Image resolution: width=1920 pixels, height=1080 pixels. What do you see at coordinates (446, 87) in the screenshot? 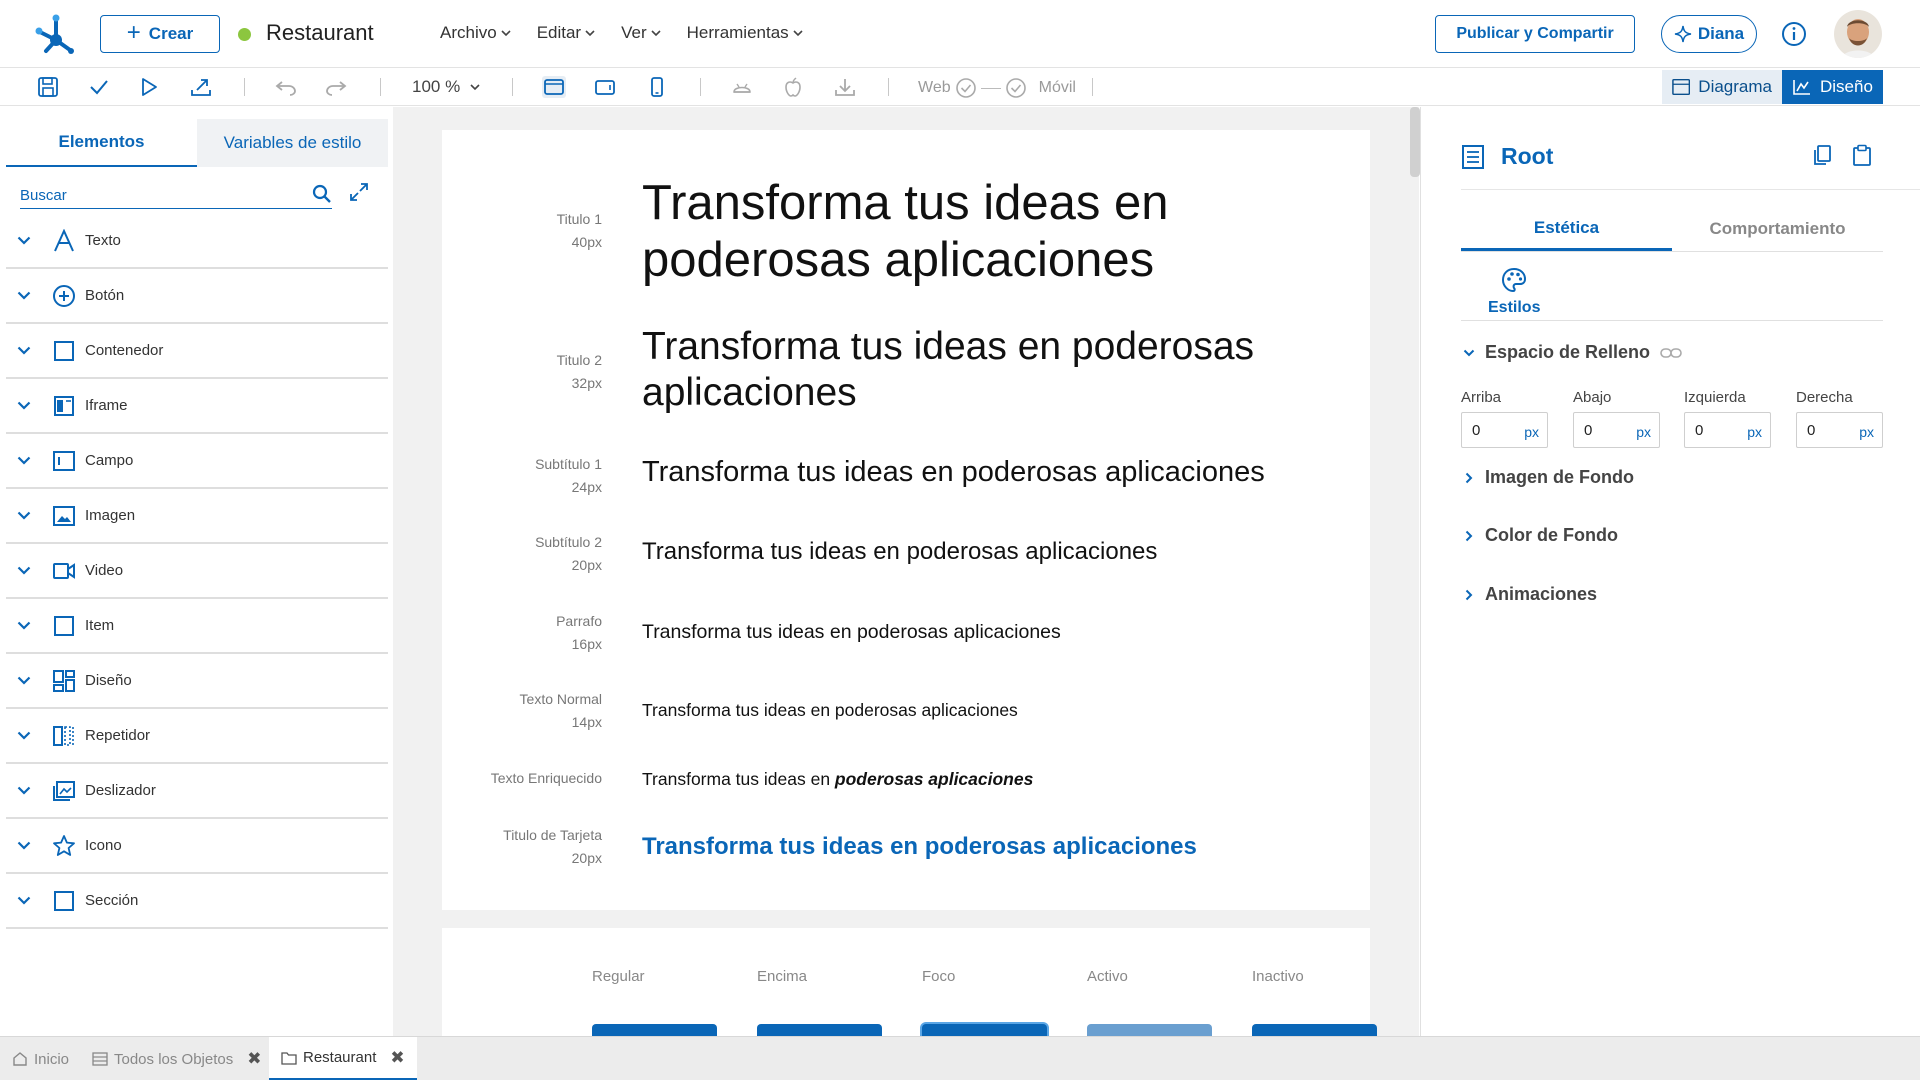
I see `zoom-selector: 100 %` at bounding box center [446, 87].